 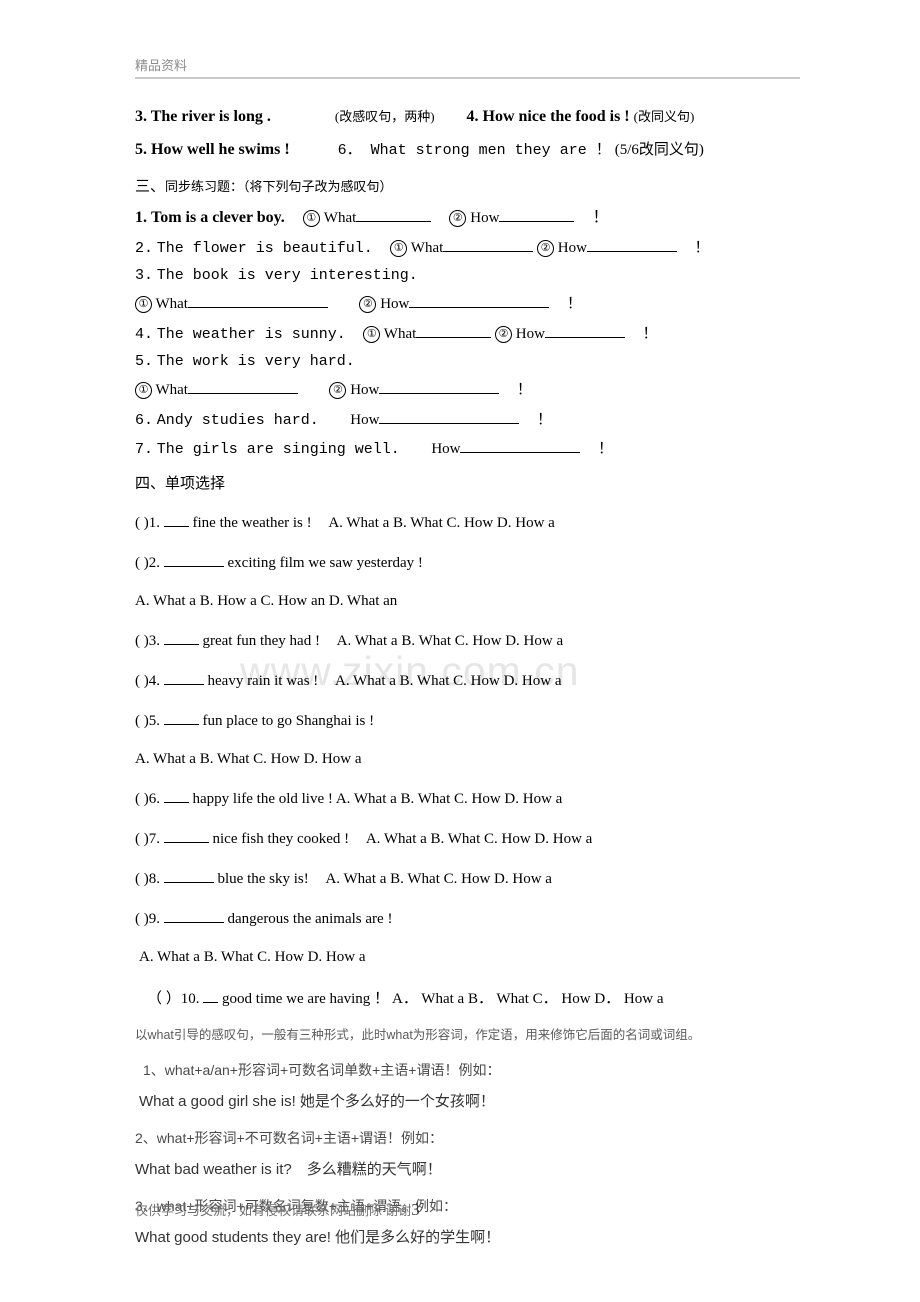 What do you see at coordinates (664, 116) in the screenshot?
I see `question-4-hint: (改同义句)` at bounding box center [664, 116].